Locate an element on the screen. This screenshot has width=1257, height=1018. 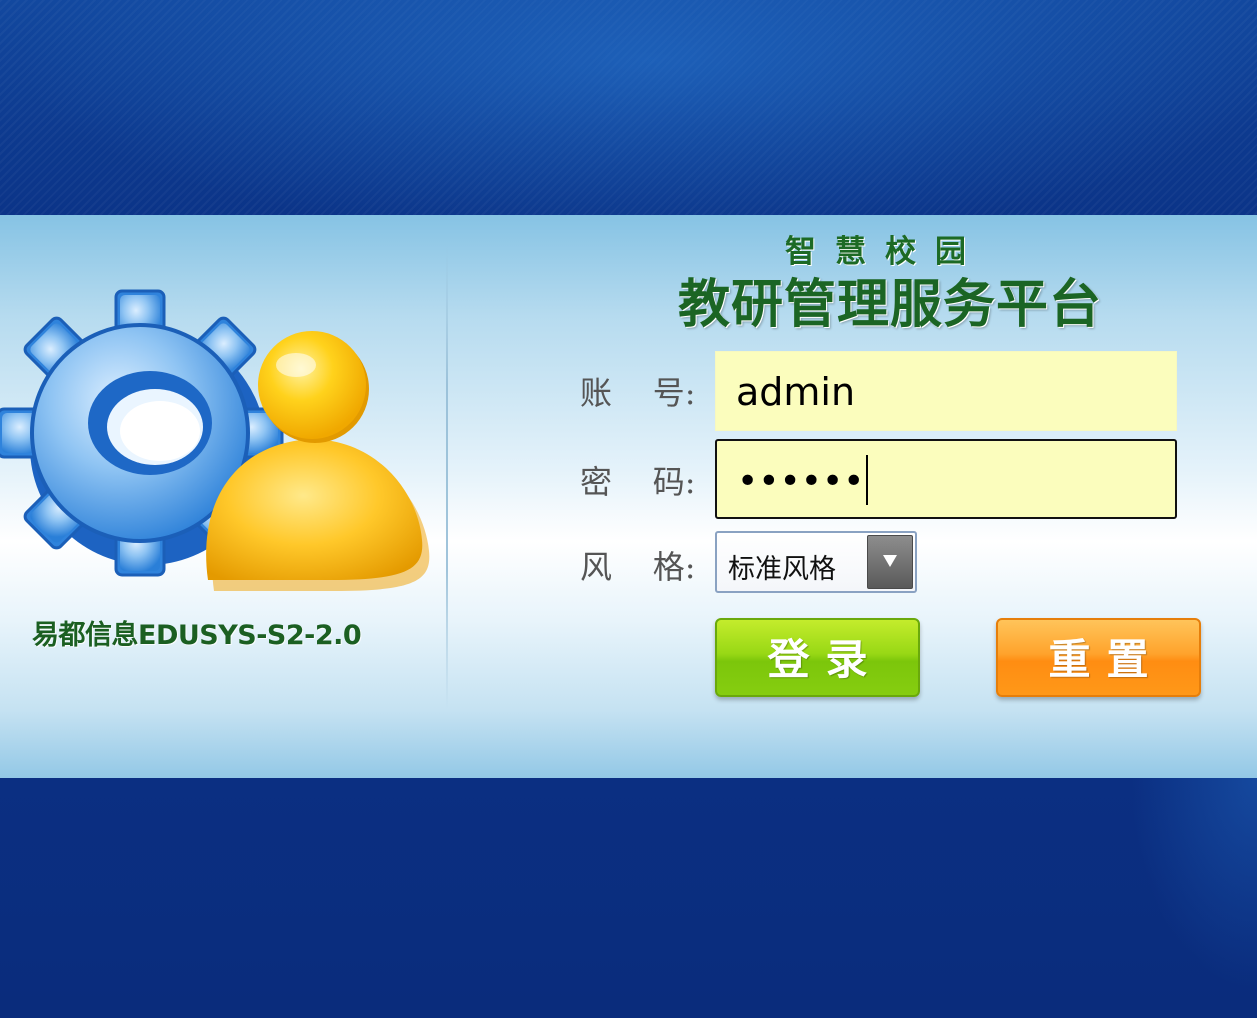
style-select-value: 标准风格 is located at coordinates (782, 569).